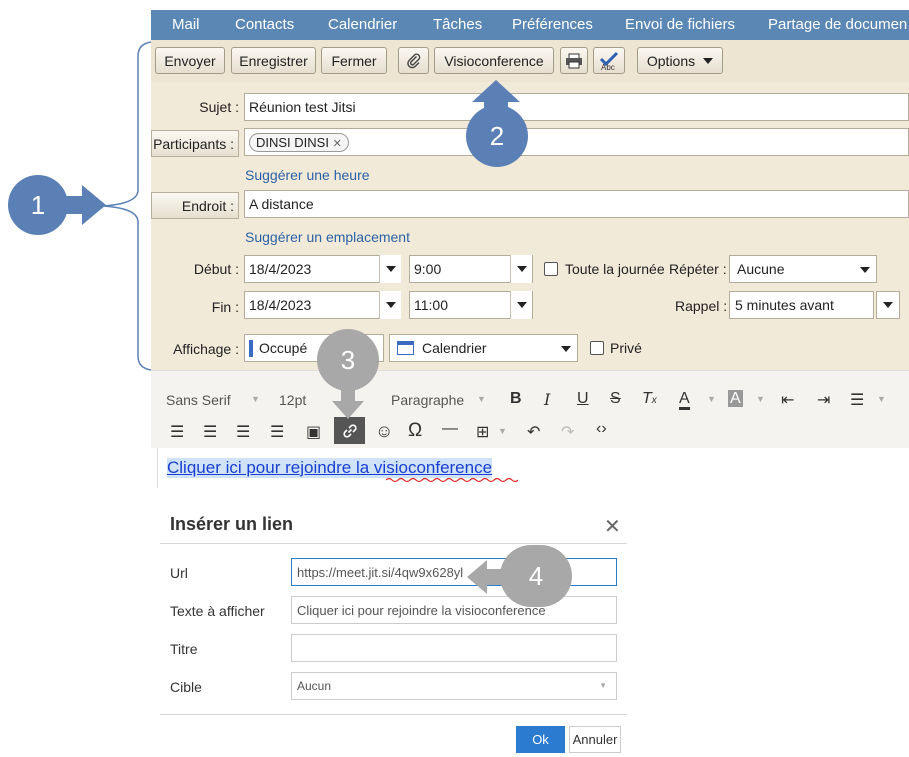  Describe the element at coordinates (601, 429) in the screenshot. I see `source-code-icon: ‹›` at that location.